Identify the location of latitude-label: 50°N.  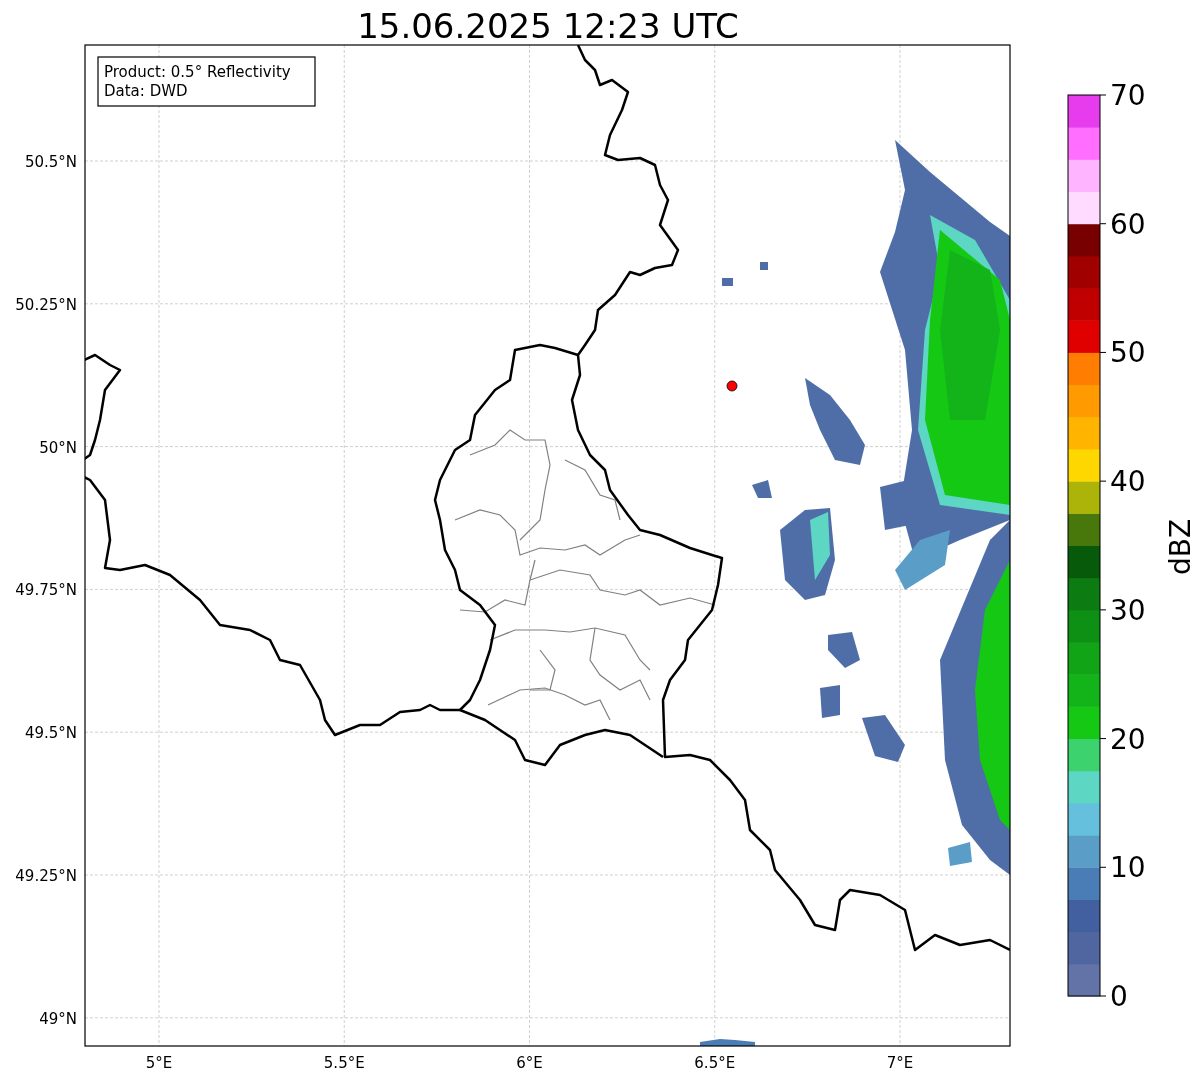
(58, 447).